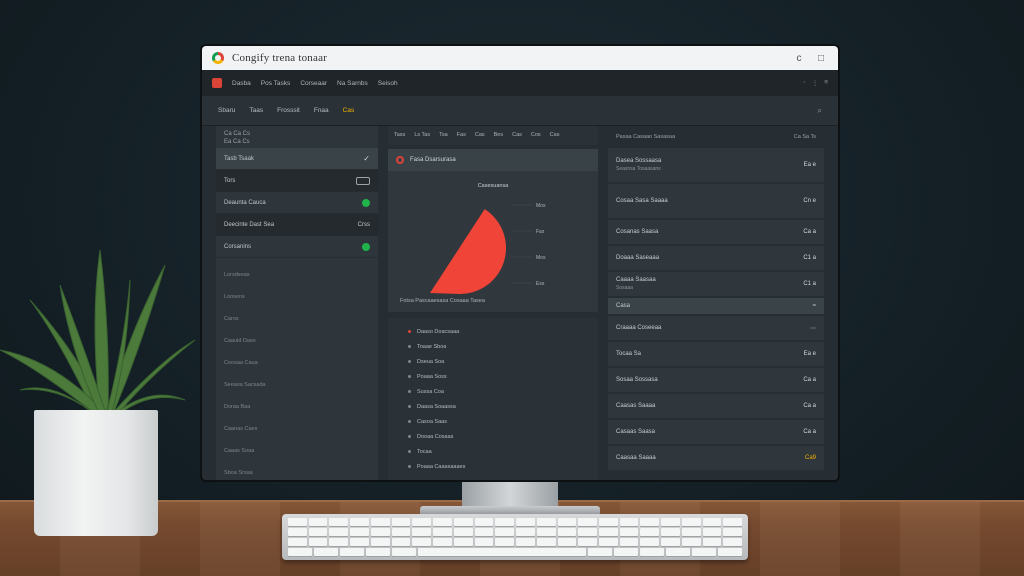 The image size is (1024, 576). Describe the element at coordinates (493, 331) in the screenshot. I see `list-item: Daaso Doacsaaa` at that location.